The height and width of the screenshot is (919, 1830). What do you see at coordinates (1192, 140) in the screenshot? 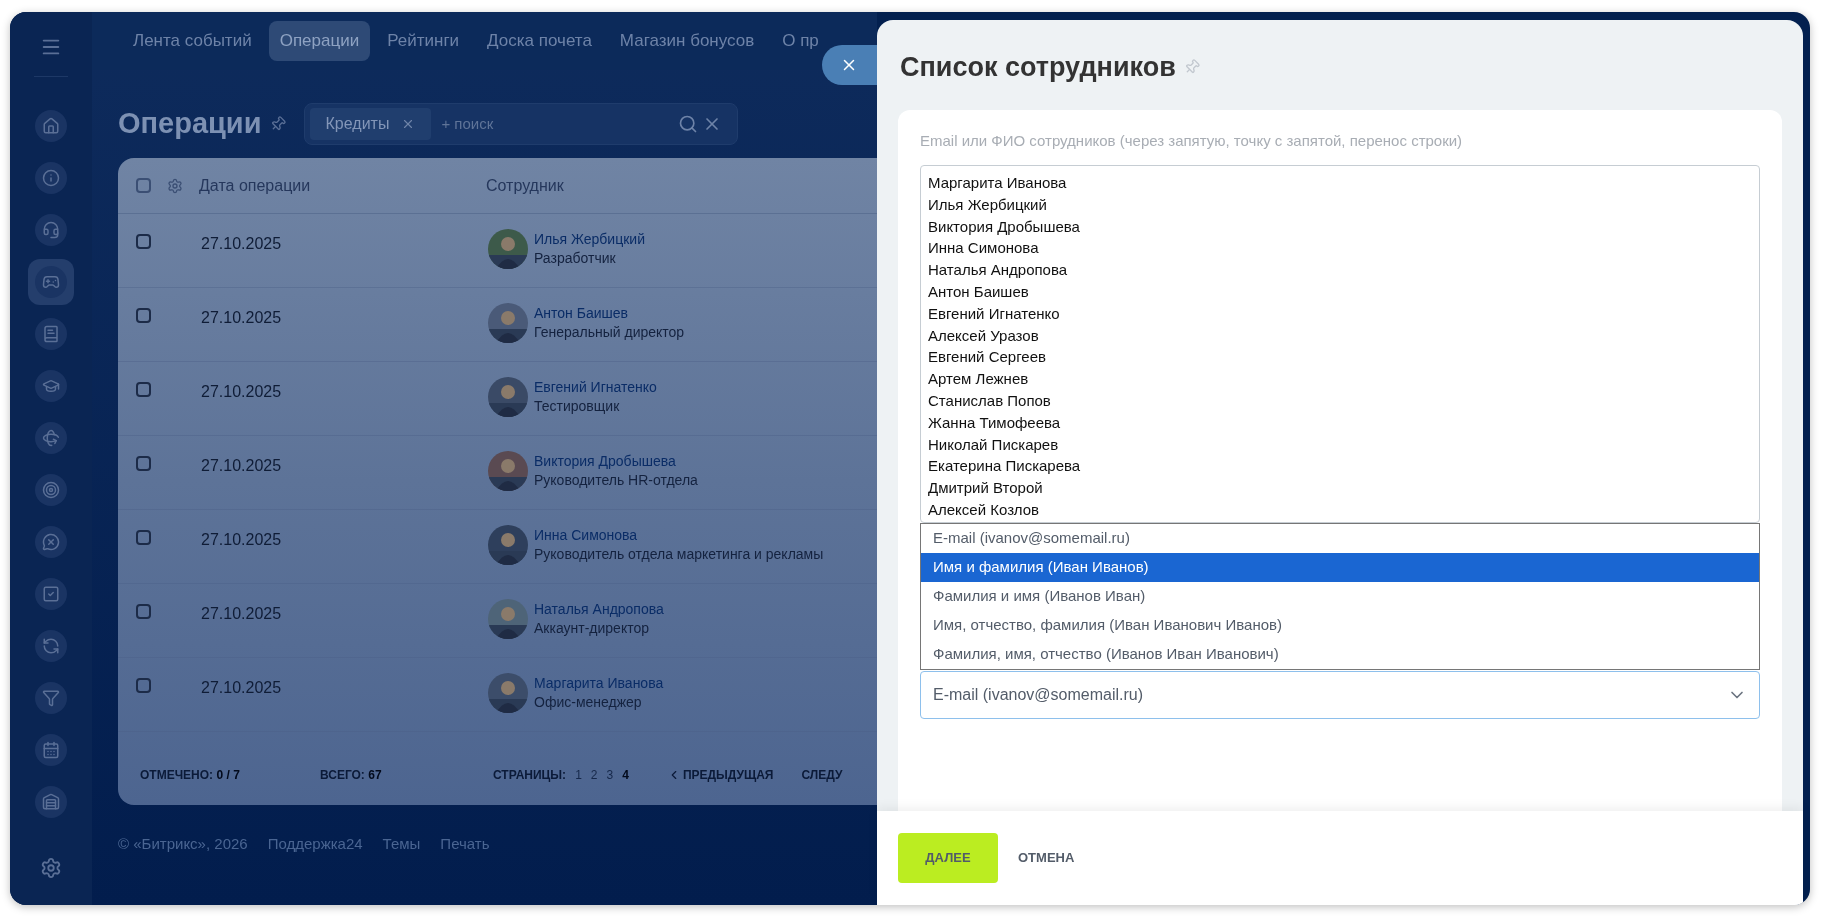
I see `field-label: Email или ФИО сотрудников (через запятую, точку с запятой, перенос строки)` at bounding box center [1192, 140].